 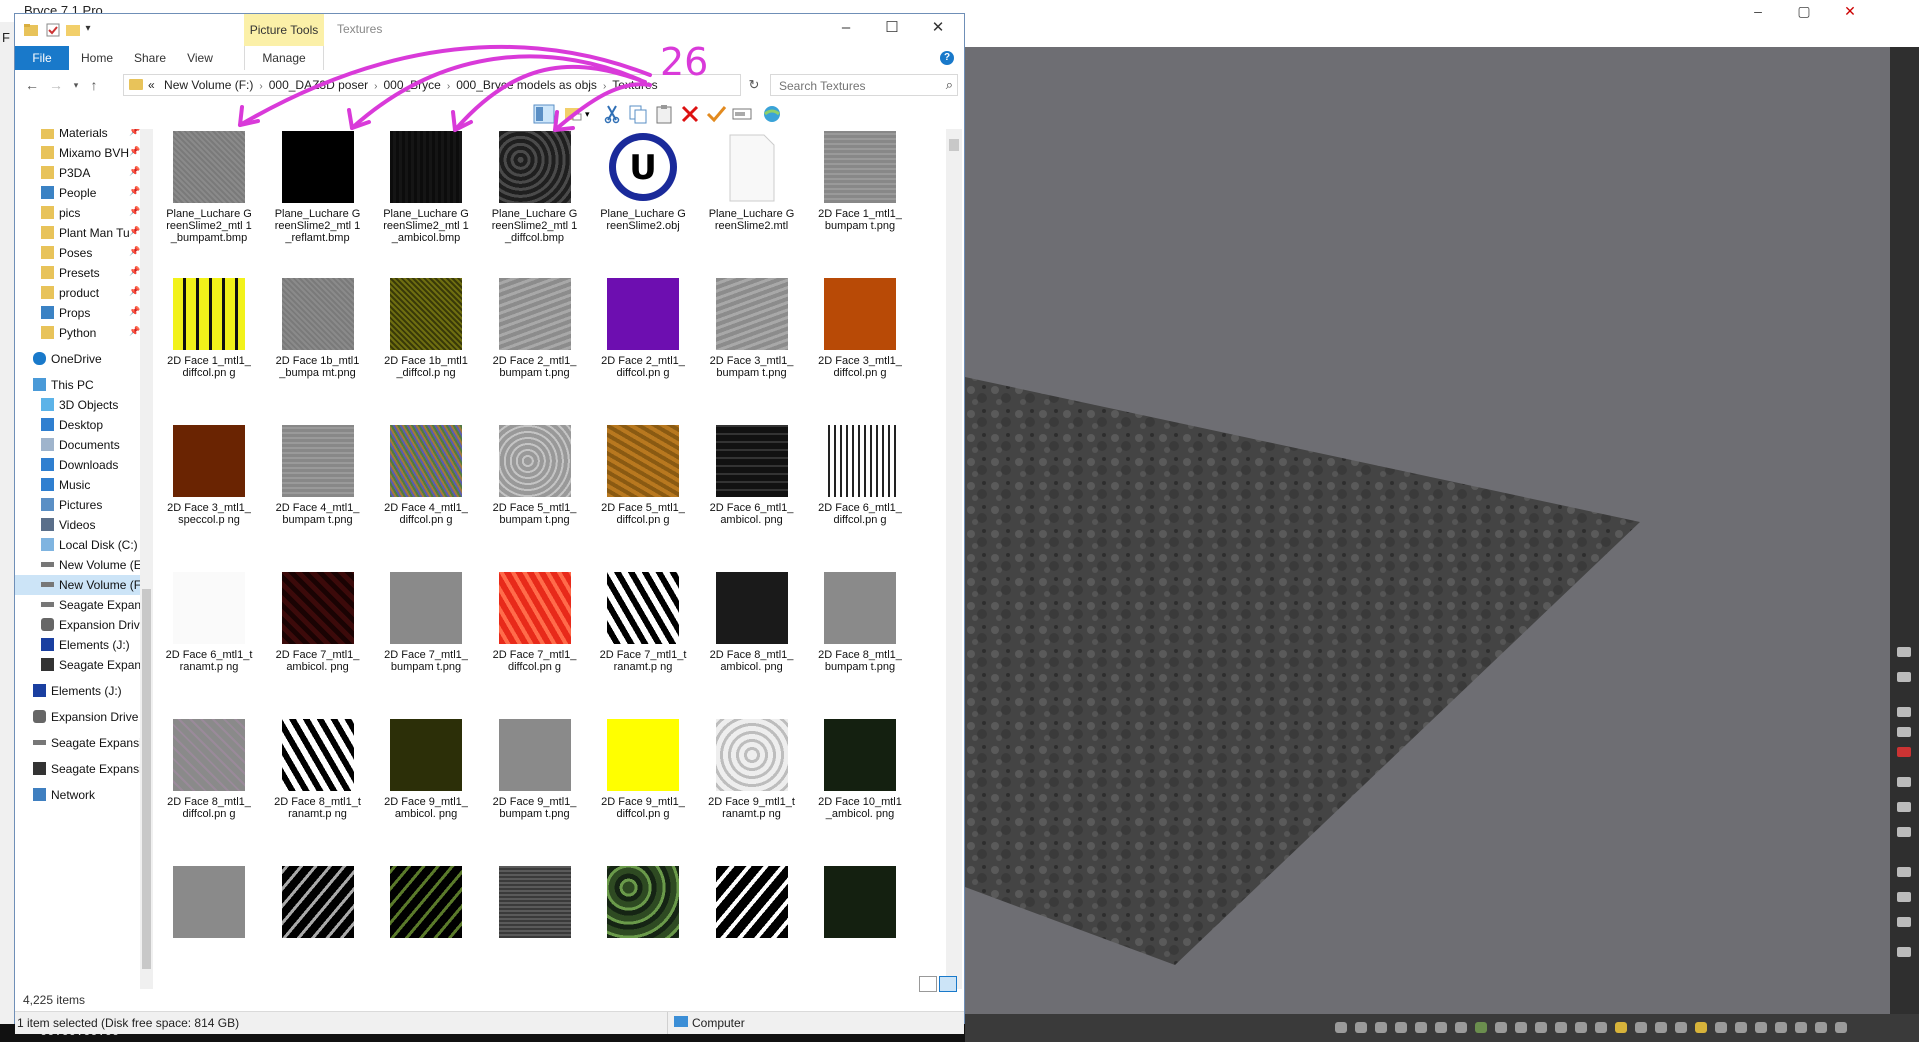 I want to click on pan-tool-icon, so click(x=1904, y=922).